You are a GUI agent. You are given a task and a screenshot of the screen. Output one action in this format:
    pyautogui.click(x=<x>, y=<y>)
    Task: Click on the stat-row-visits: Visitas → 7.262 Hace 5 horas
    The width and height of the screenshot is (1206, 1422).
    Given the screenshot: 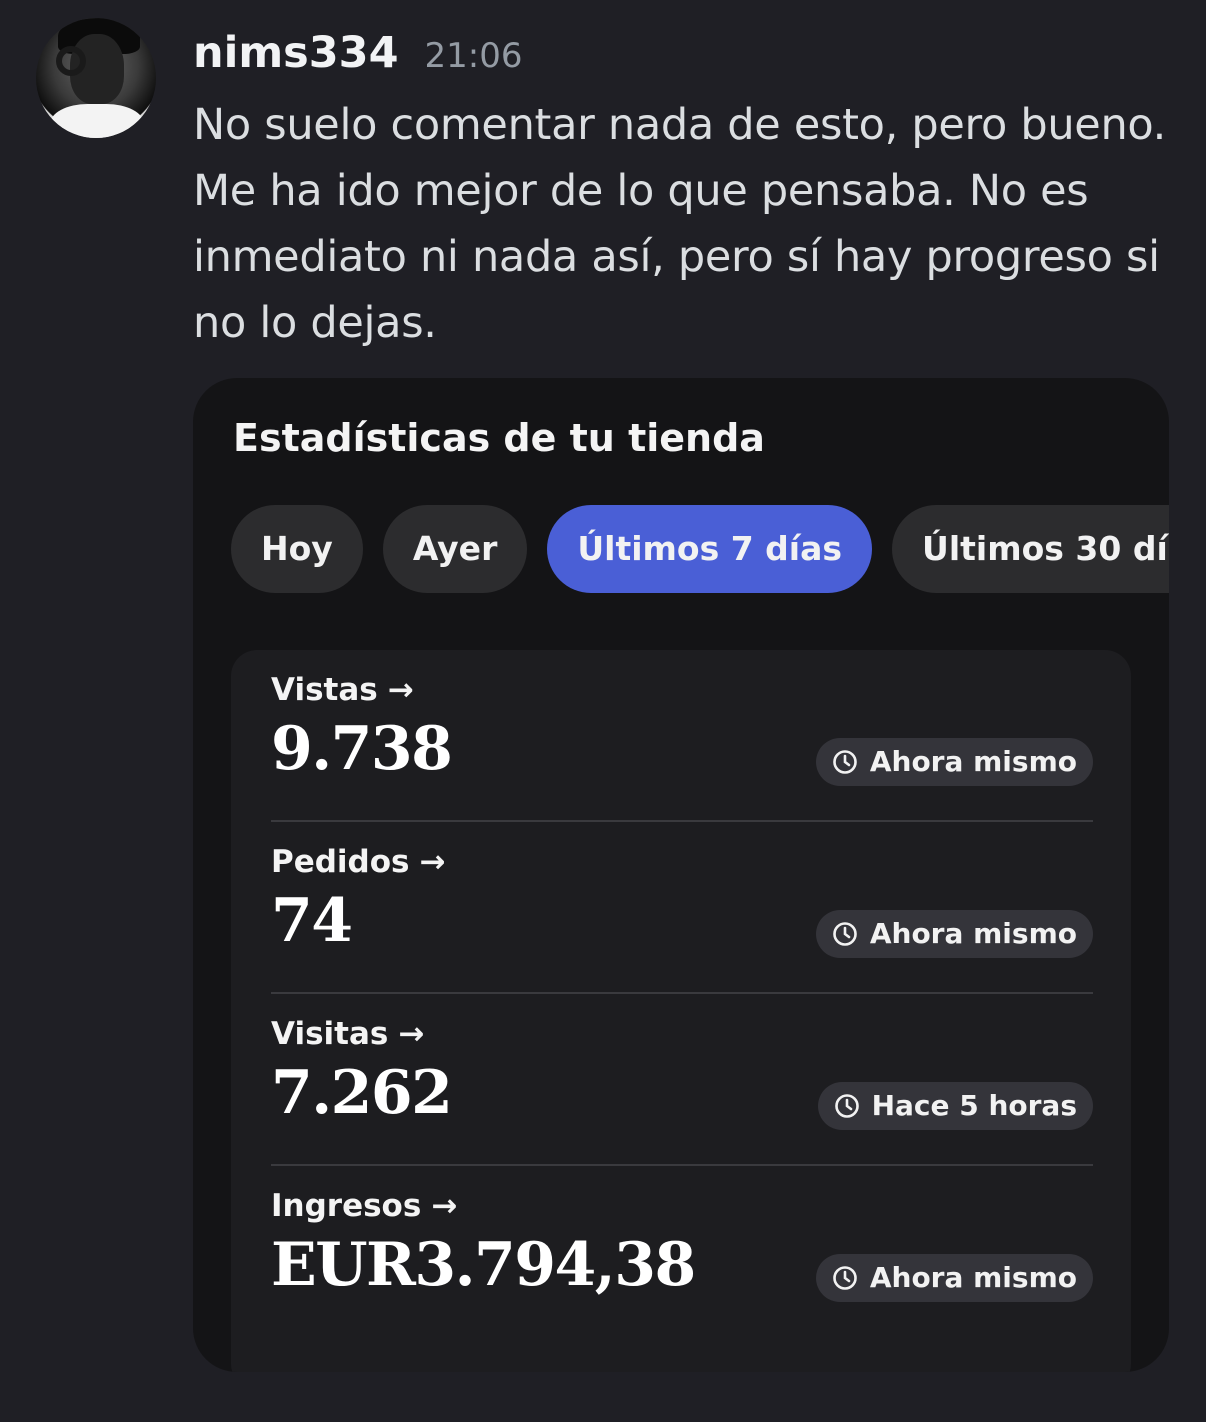 What is the action you would take?
    pyautogui.click(x=682, y=1080)
    